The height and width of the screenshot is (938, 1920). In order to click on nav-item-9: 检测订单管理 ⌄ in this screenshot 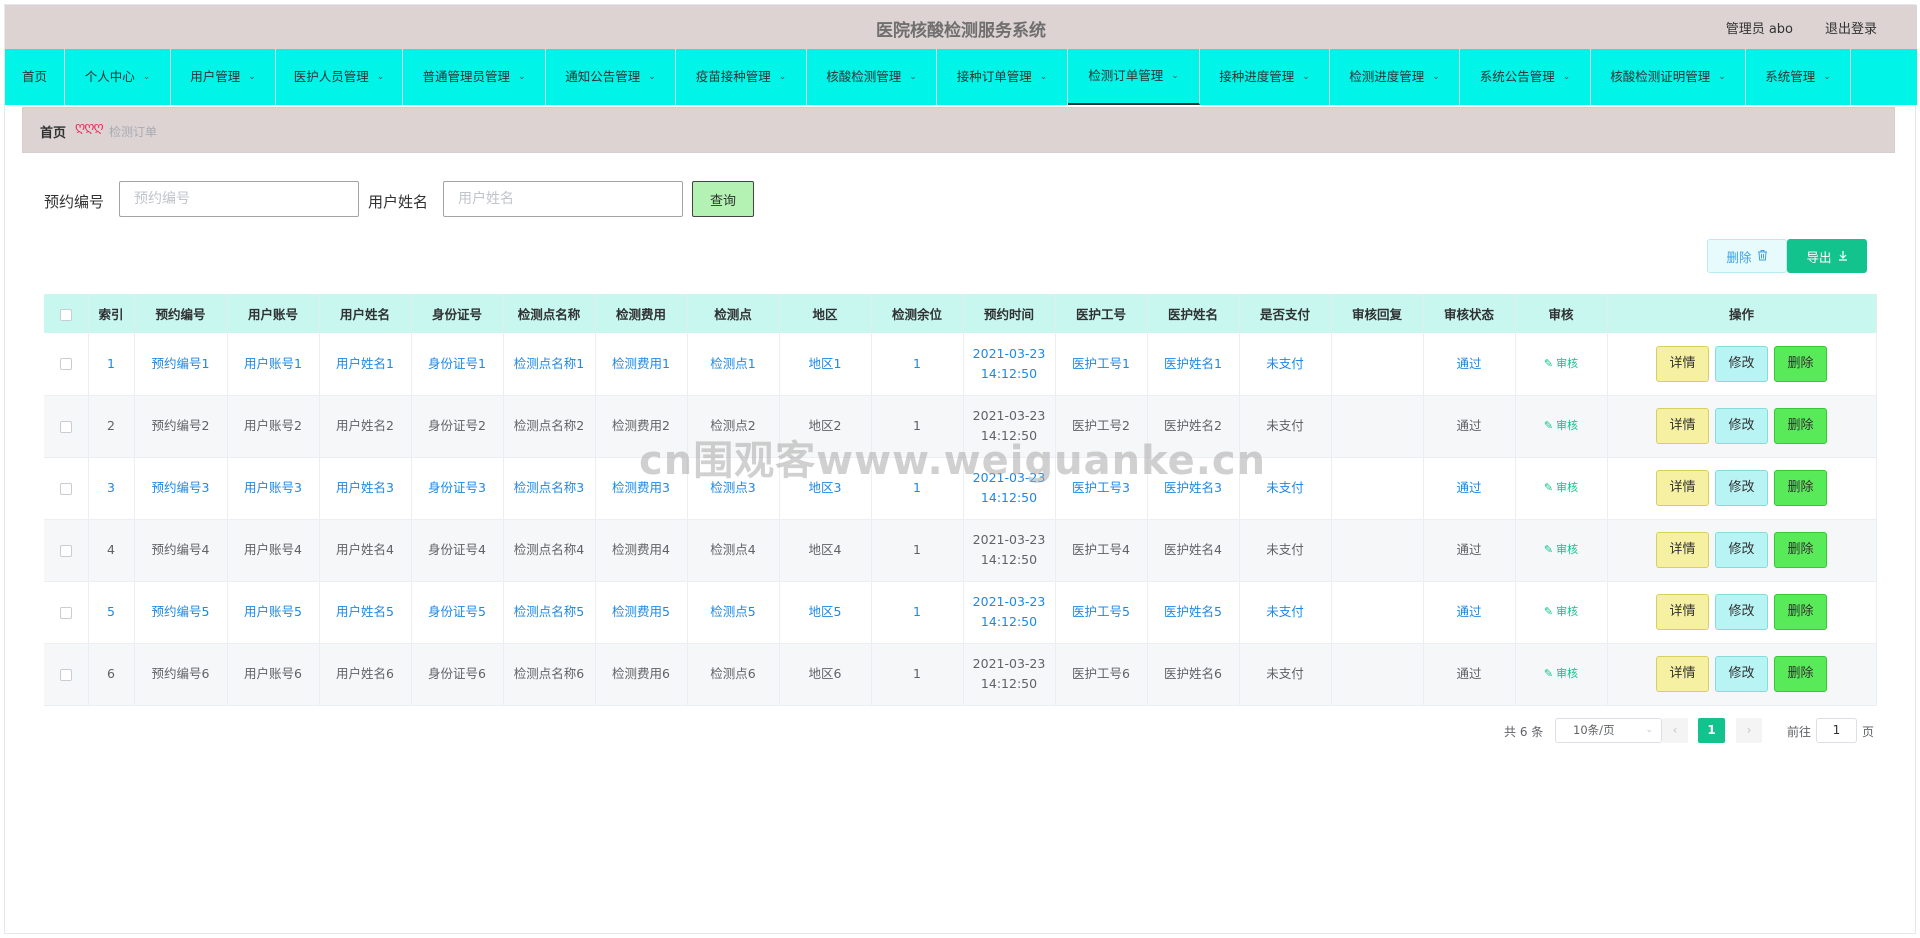, I will do `click(1134, 77)`.